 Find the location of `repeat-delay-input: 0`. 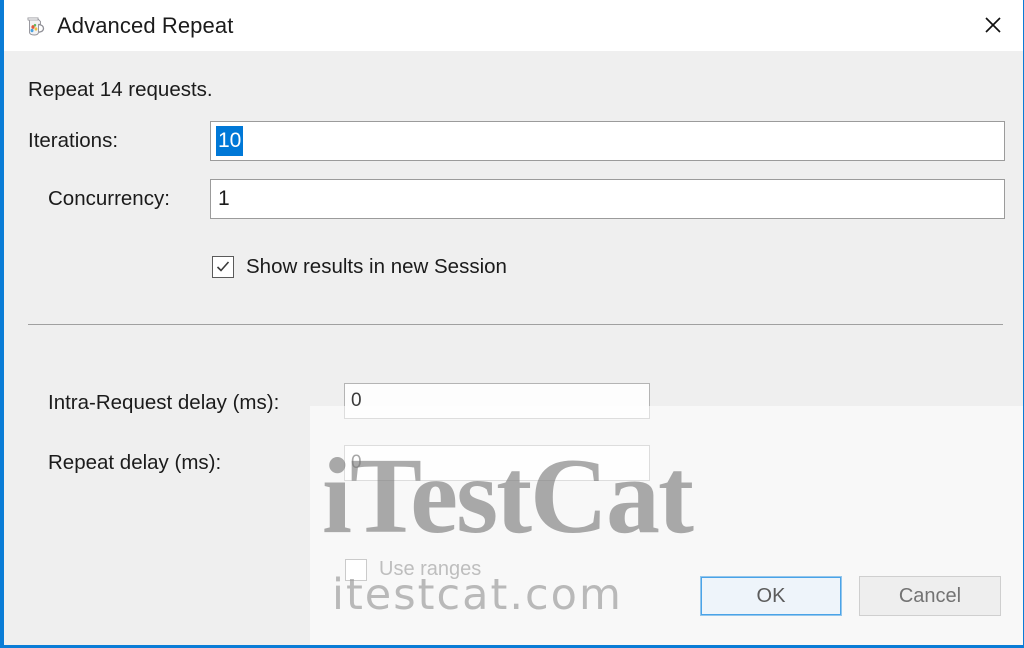

repeat-delay-input: 0 is located at coordinates (497, 463).